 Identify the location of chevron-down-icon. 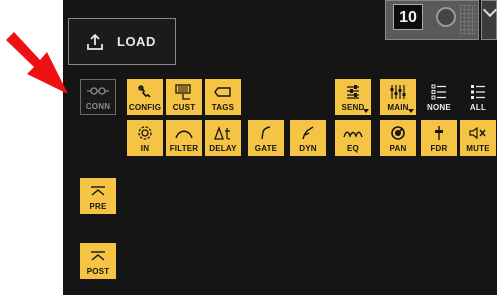
(489, 10).